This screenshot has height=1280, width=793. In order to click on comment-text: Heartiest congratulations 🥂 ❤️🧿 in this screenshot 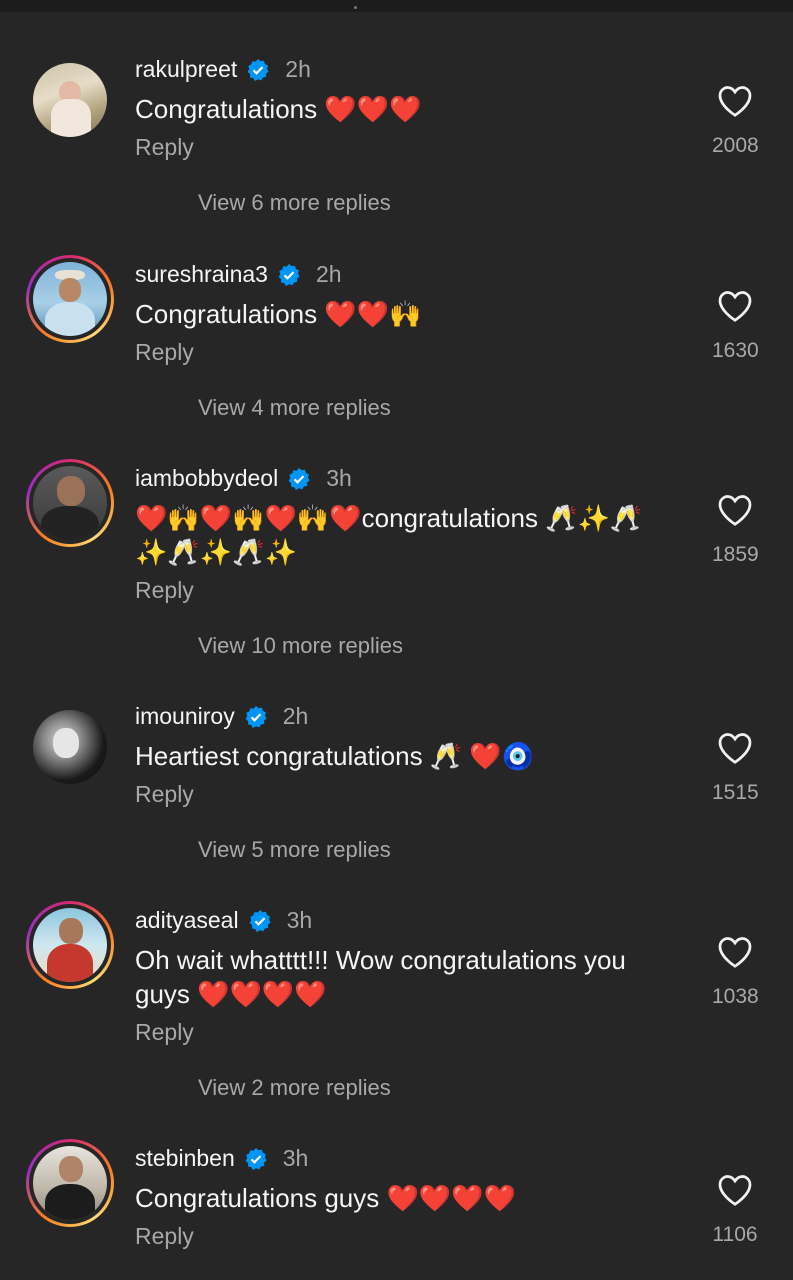, I will do `click(335, 756)`.